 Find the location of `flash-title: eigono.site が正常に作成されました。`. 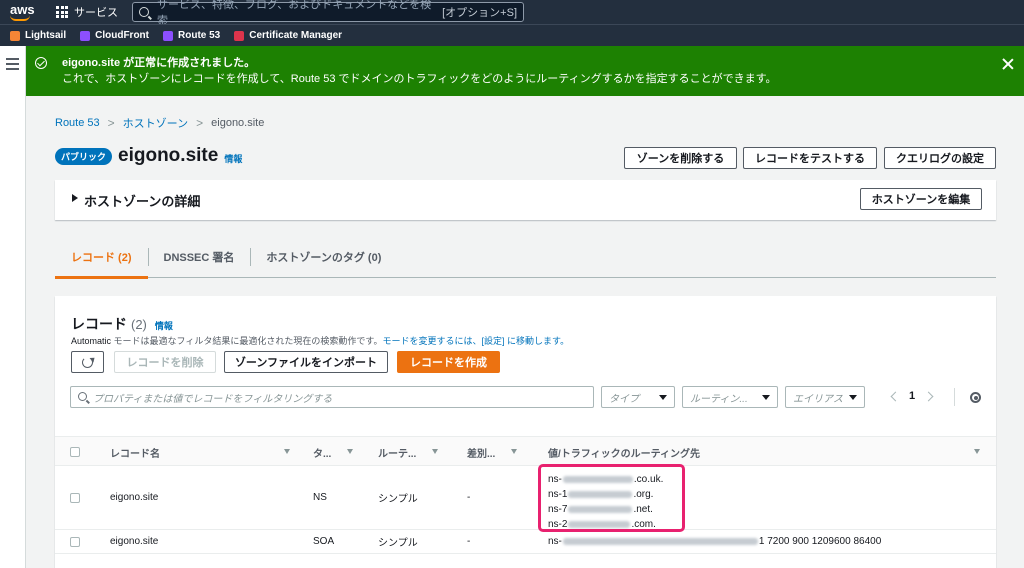

flash-title: eigono.site が正常に作成されました。 is located at coordinates (159, 63).